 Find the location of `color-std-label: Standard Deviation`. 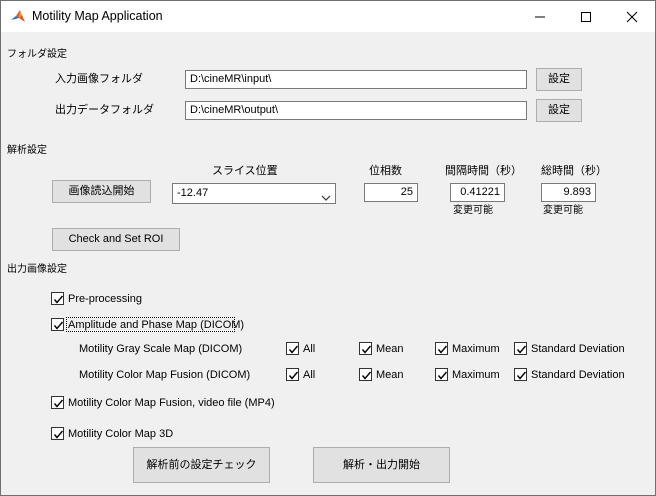

color-std-label: Standard Deviation is located at coordinates (578, 375).